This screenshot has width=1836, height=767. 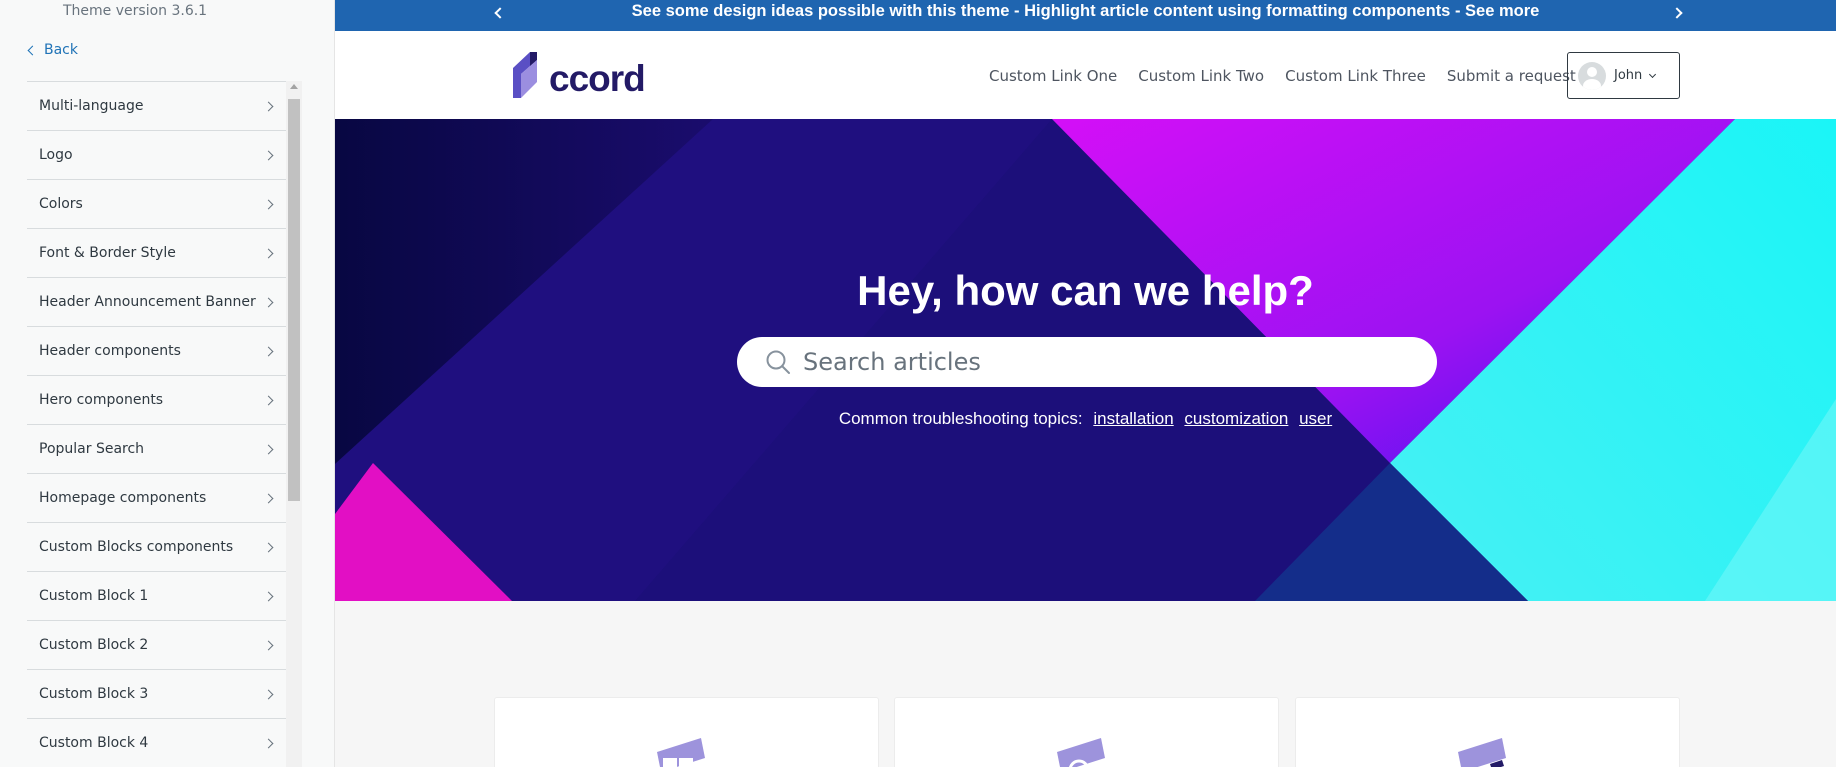 What do you see at coordinates (1355, 76) in the screenshot?
I see `nav-link-custom-three: Custom Link Three` at bounding box center [1355, 76].